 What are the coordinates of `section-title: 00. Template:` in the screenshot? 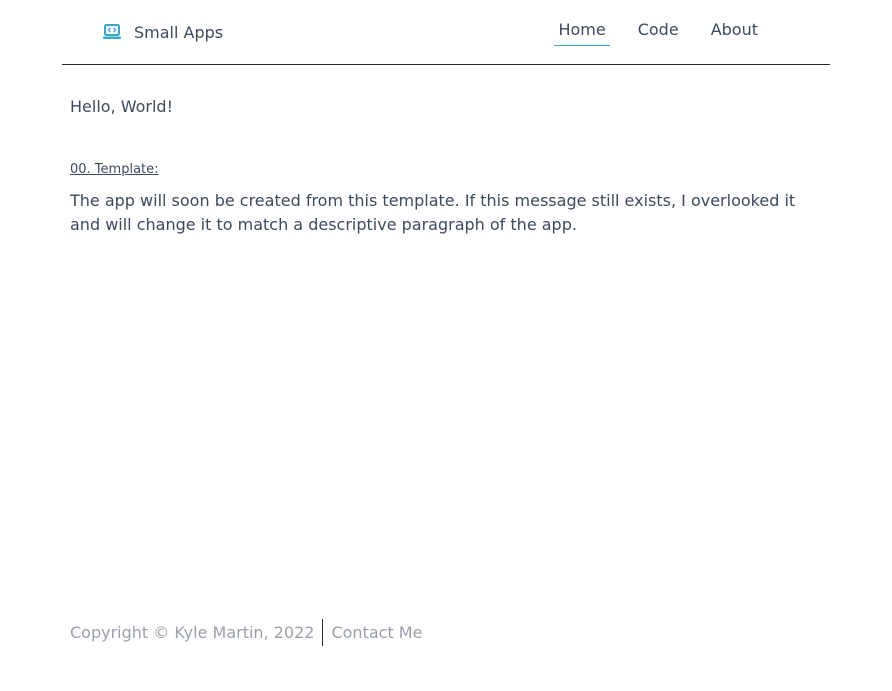 It's located at (114, 169).